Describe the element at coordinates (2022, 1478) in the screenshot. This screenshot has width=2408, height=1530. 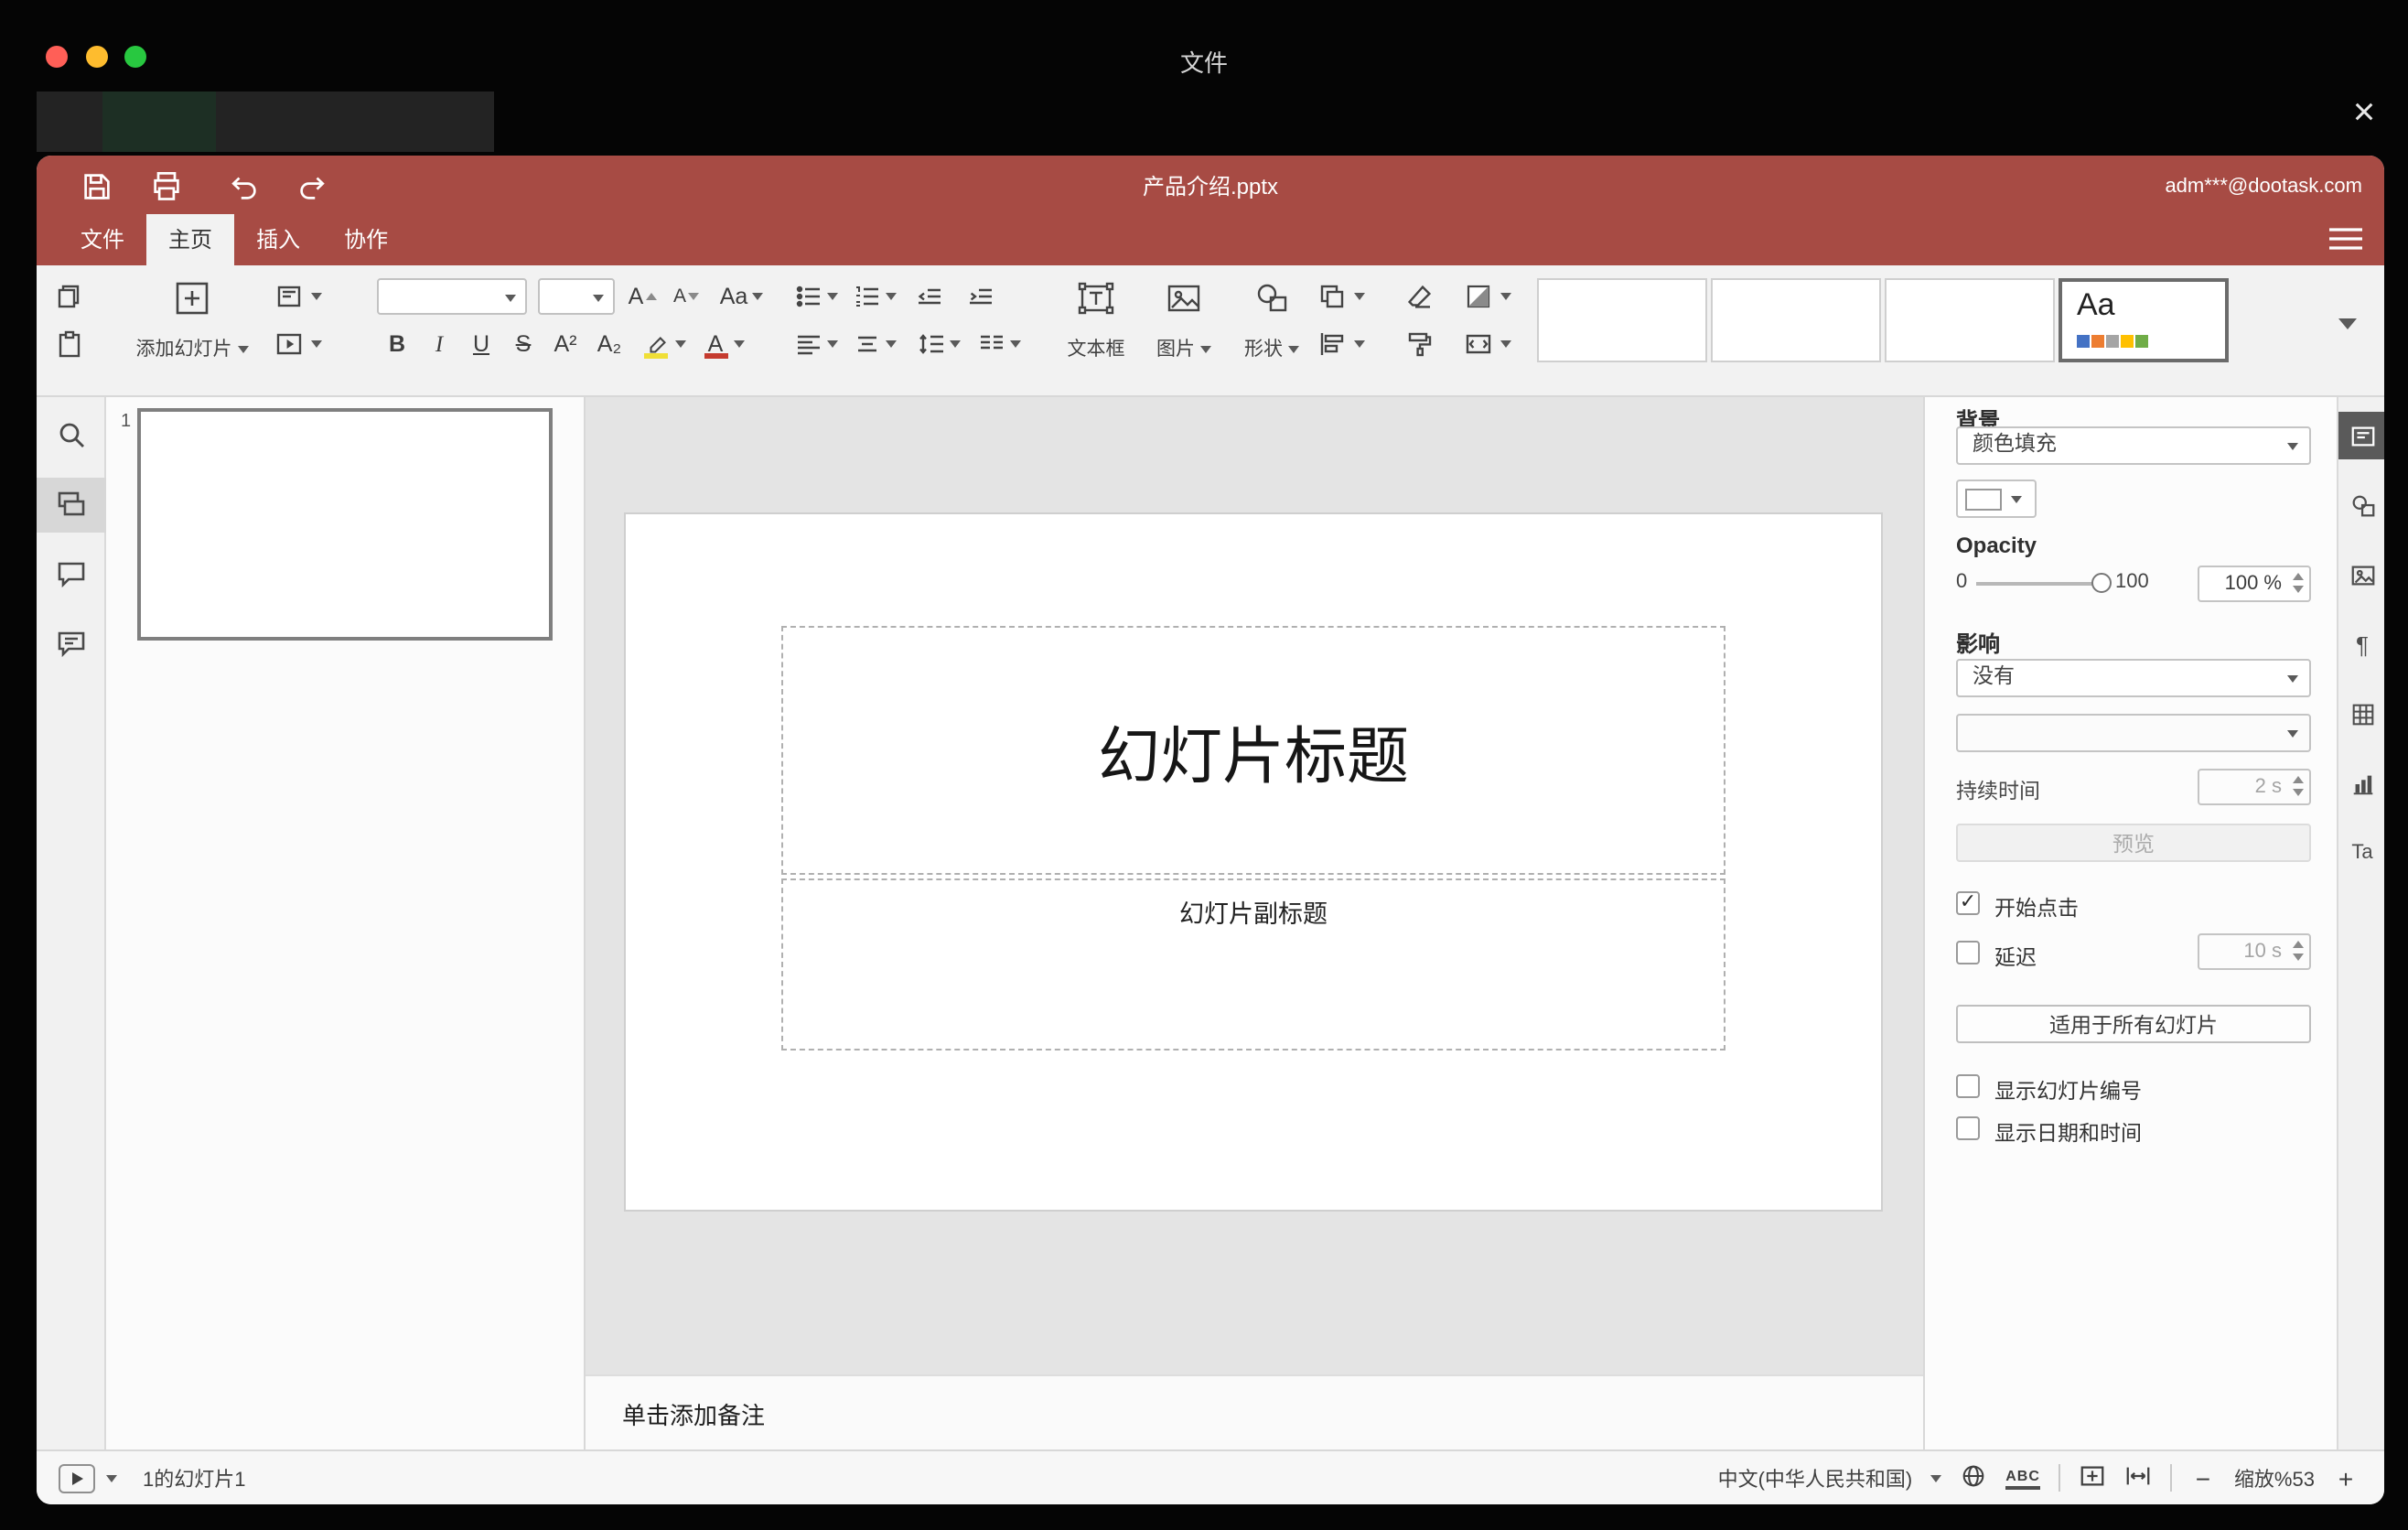
I see `spellcheck-icon: ABC` at that location.